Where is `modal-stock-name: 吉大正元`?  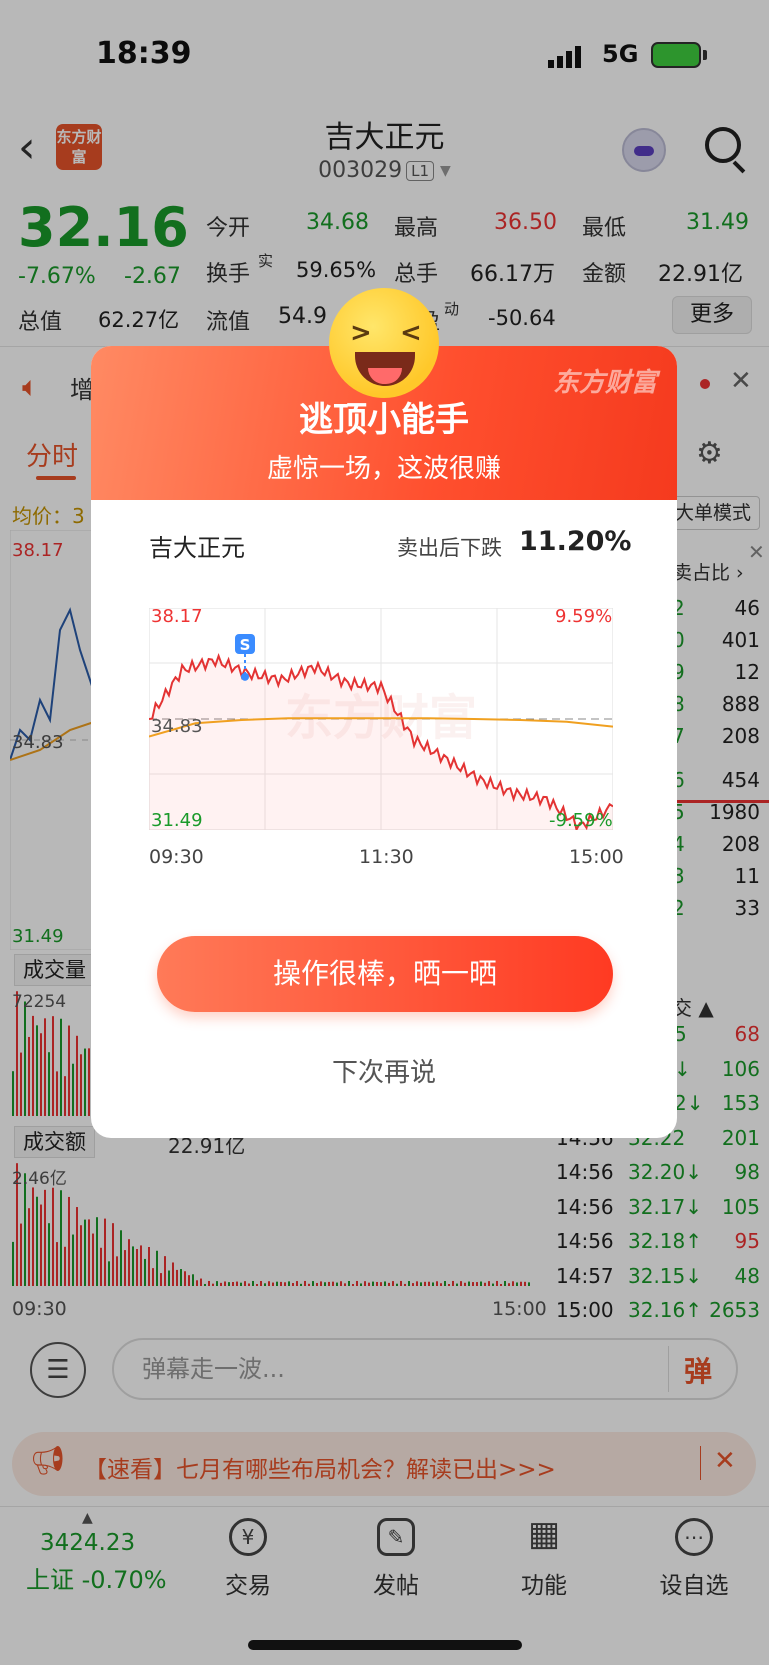
modal-stock-name: 吉大正元 is located at coordinates (197, 548).